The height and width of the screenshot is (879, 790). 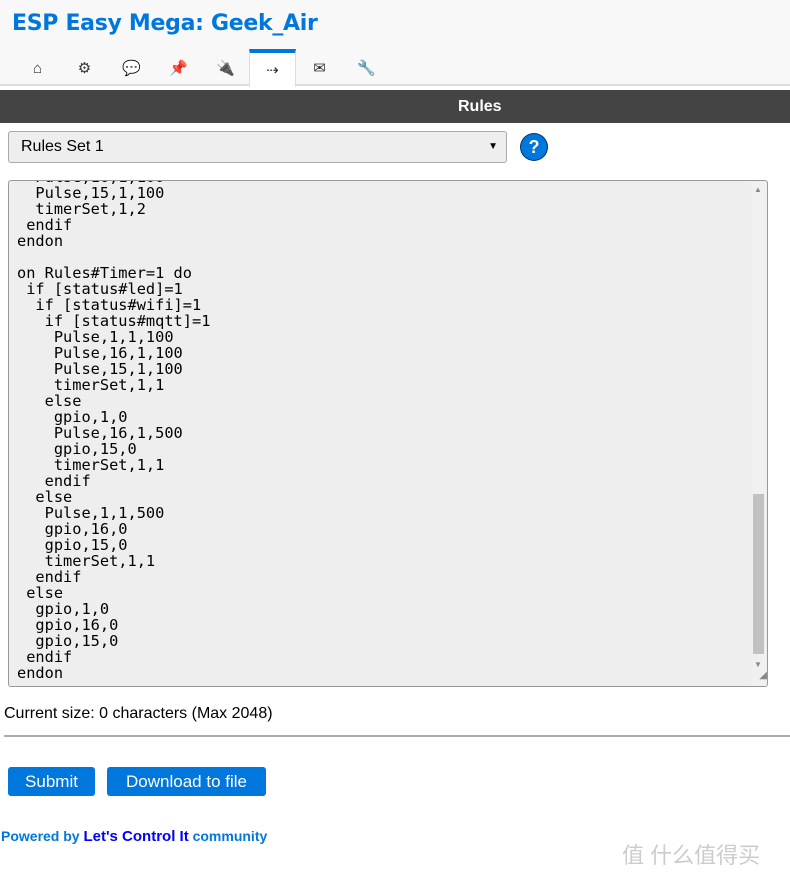 I want to click on footer-prefix: Powered by, so click(x=42, y=836).